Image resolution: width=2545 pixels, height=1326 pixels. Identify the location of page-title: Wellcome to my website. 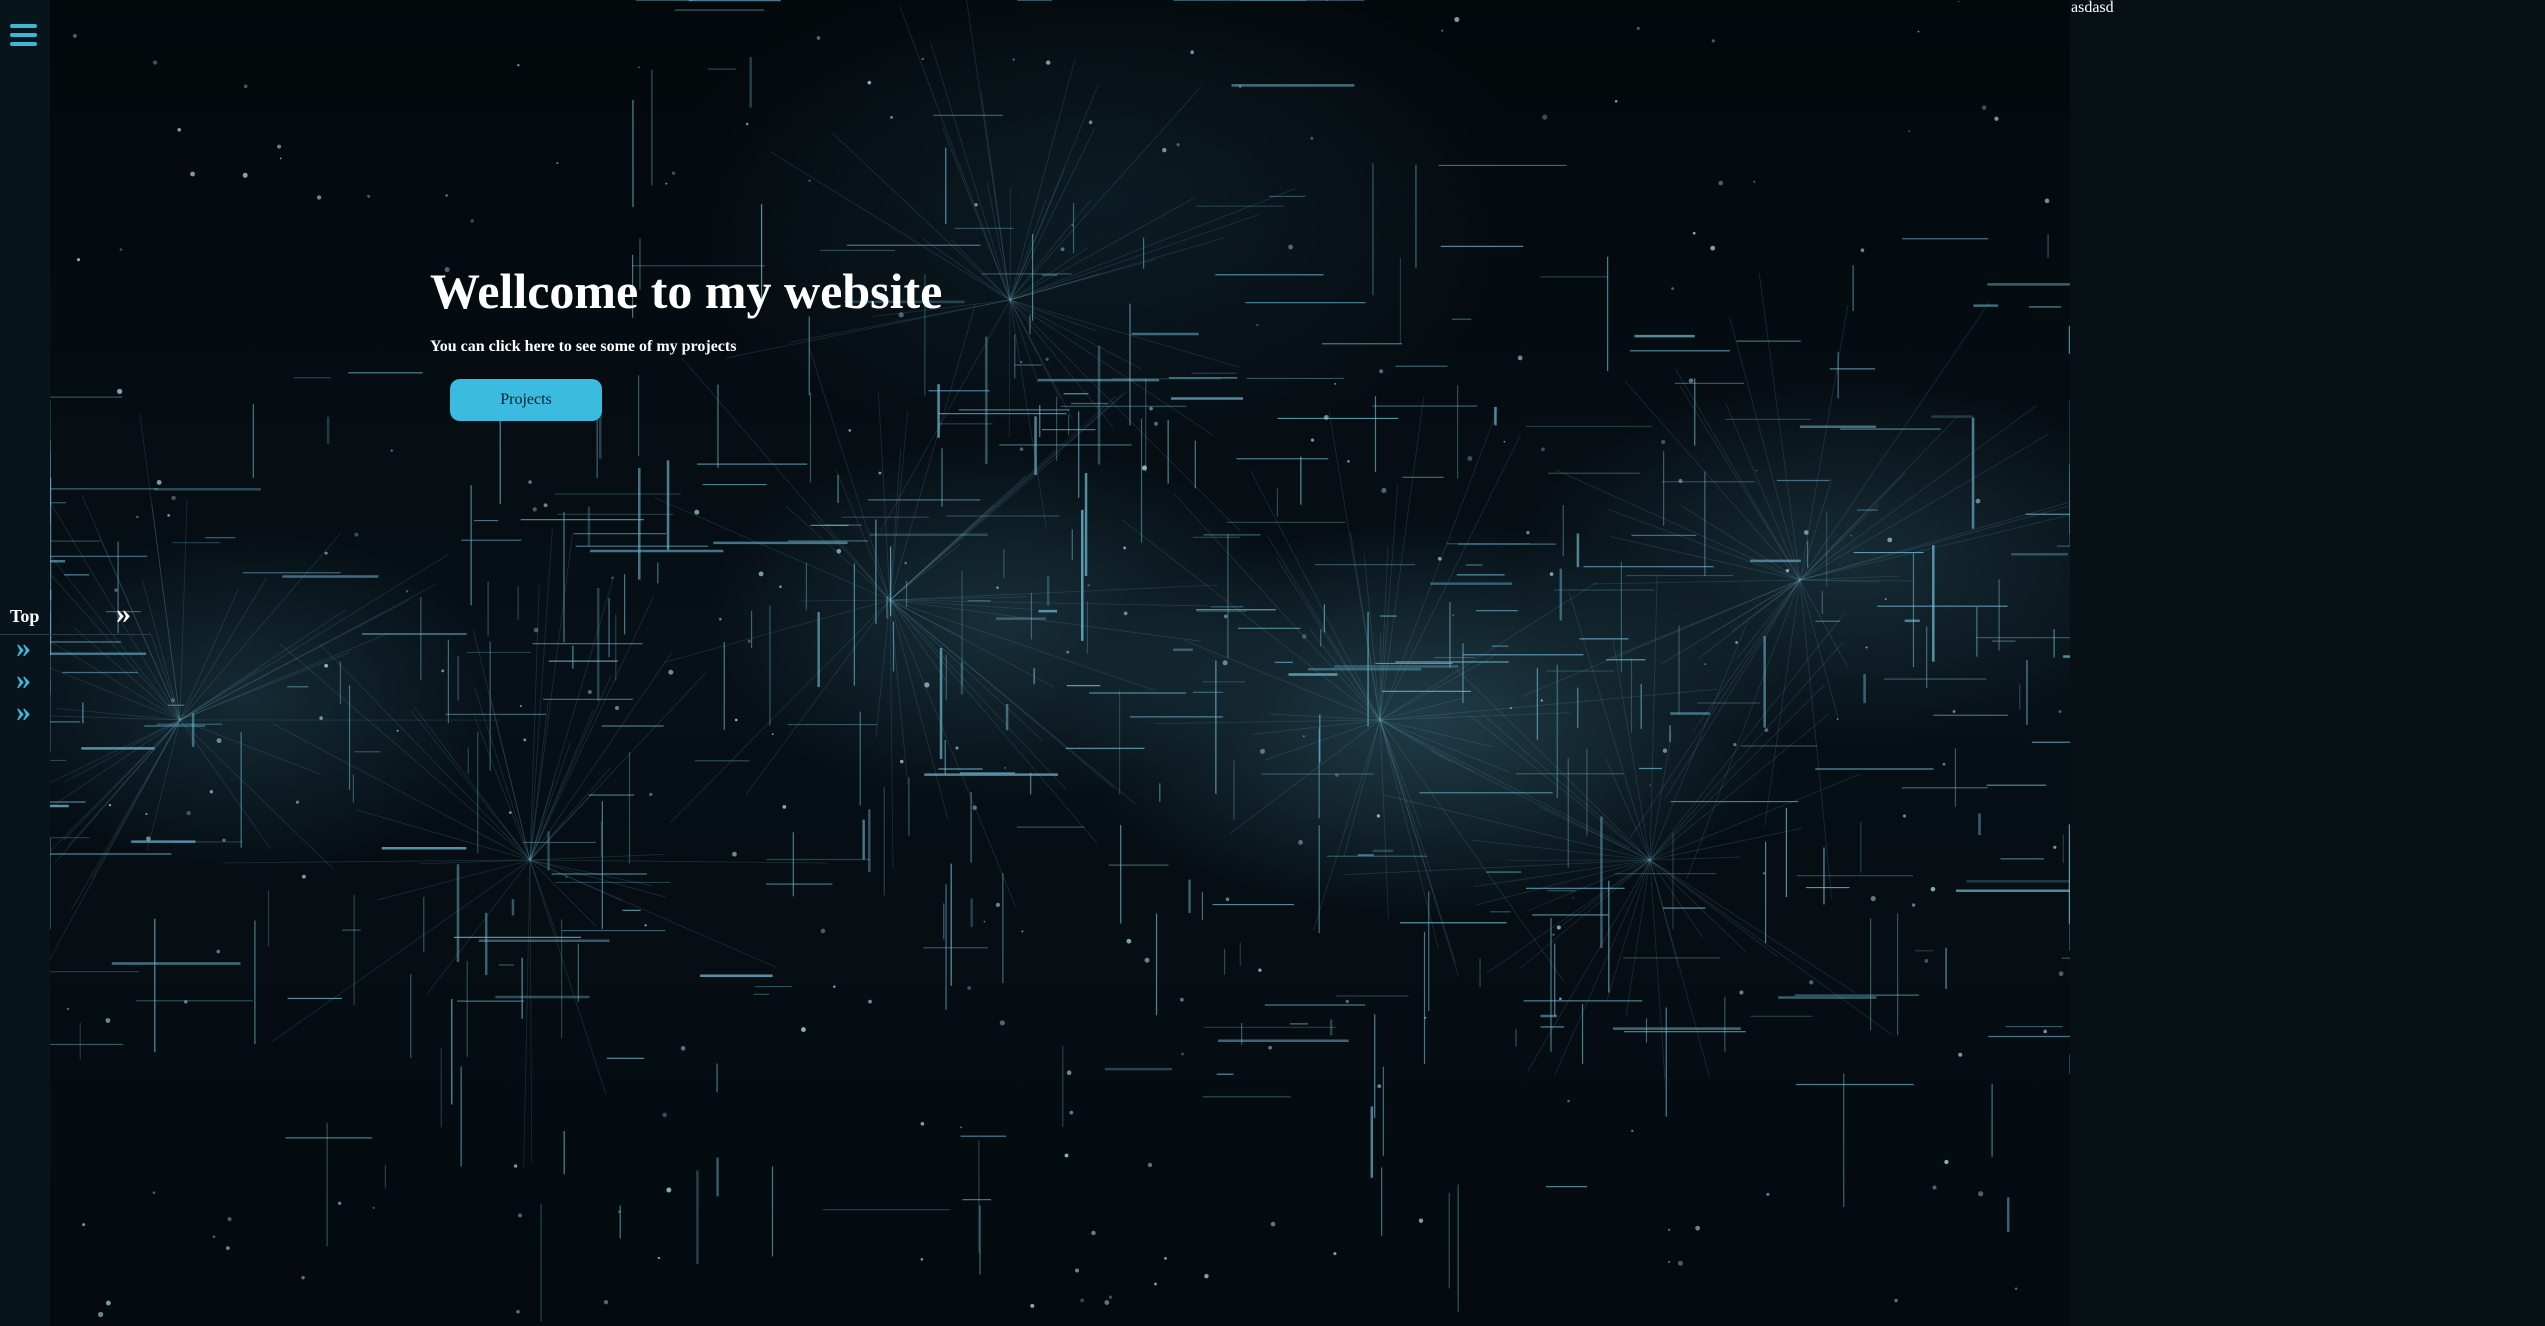
(686, 291).